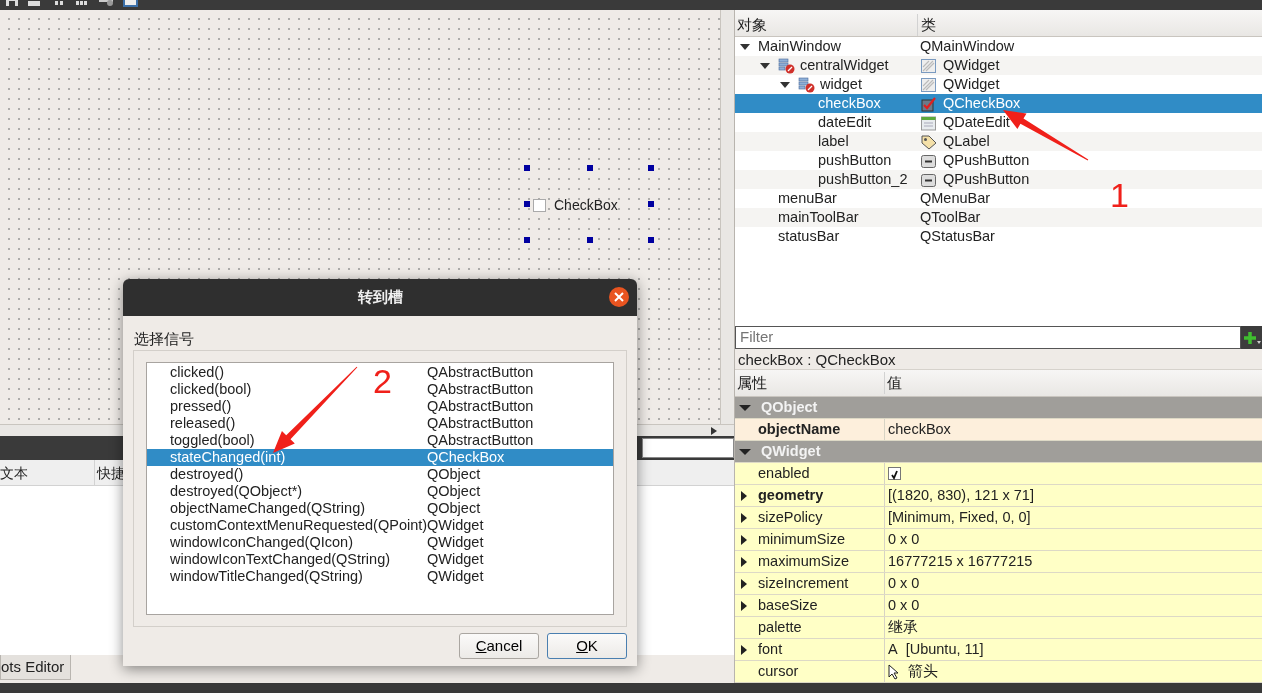 The height and width of the screenshot is (693, 1262). I want to click on object-name: widget, so click(841, 84).